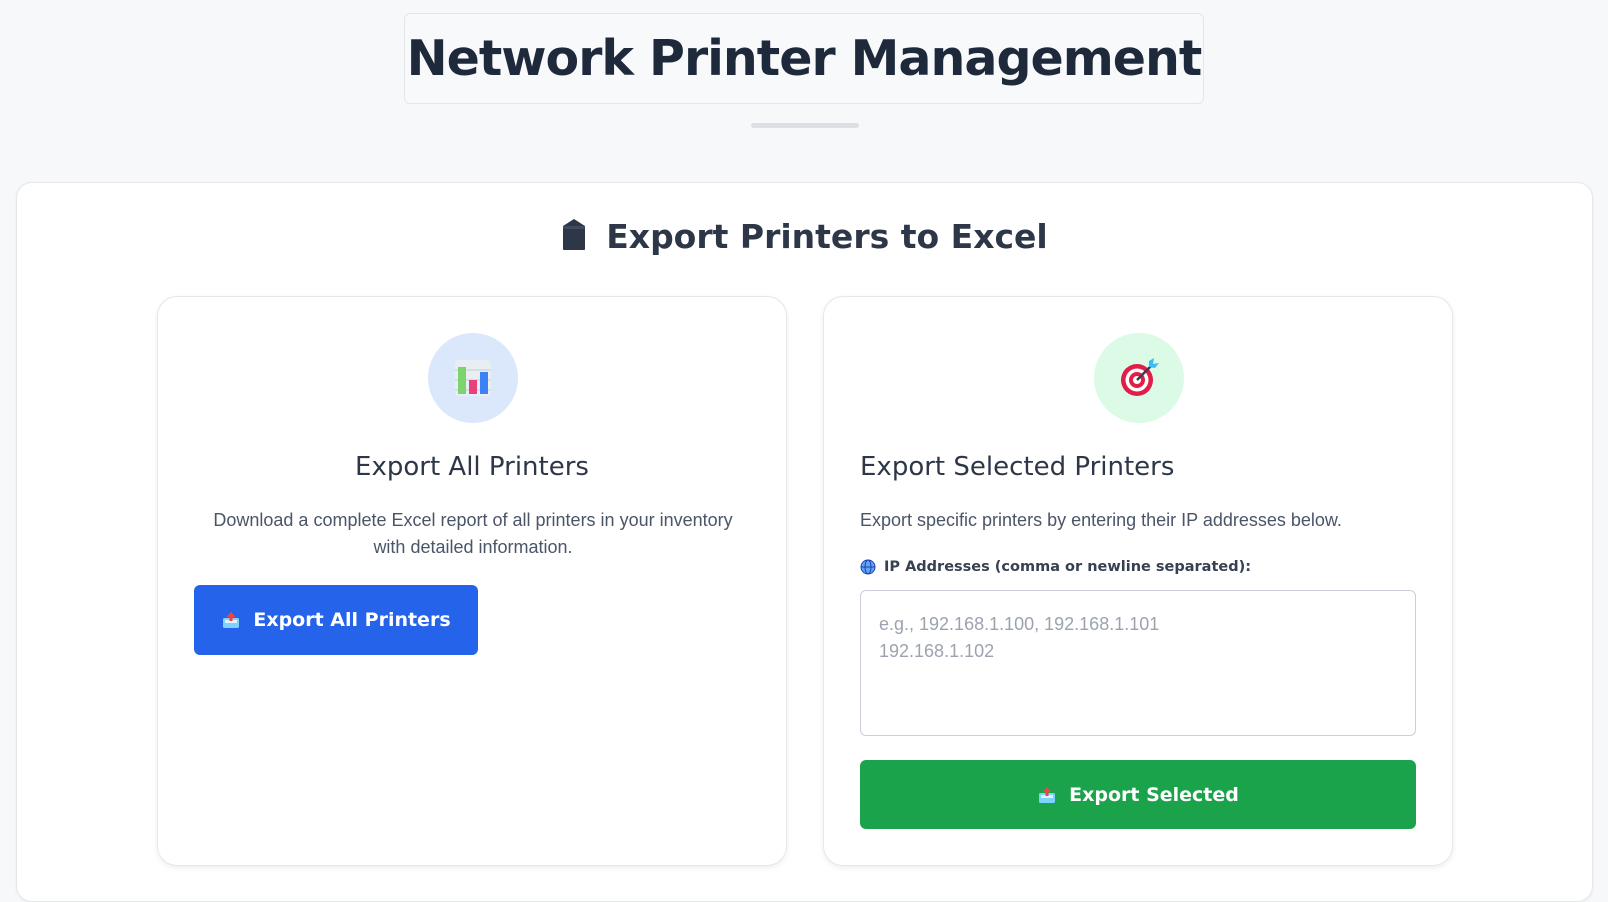 Image resolution: width=1608 pixels, height=902 pixels. What do you see at coordinates (1154, 794) in the screenshot?
I see `export-selected-button-label: Export Selected` at bounding box center [1154, 794].